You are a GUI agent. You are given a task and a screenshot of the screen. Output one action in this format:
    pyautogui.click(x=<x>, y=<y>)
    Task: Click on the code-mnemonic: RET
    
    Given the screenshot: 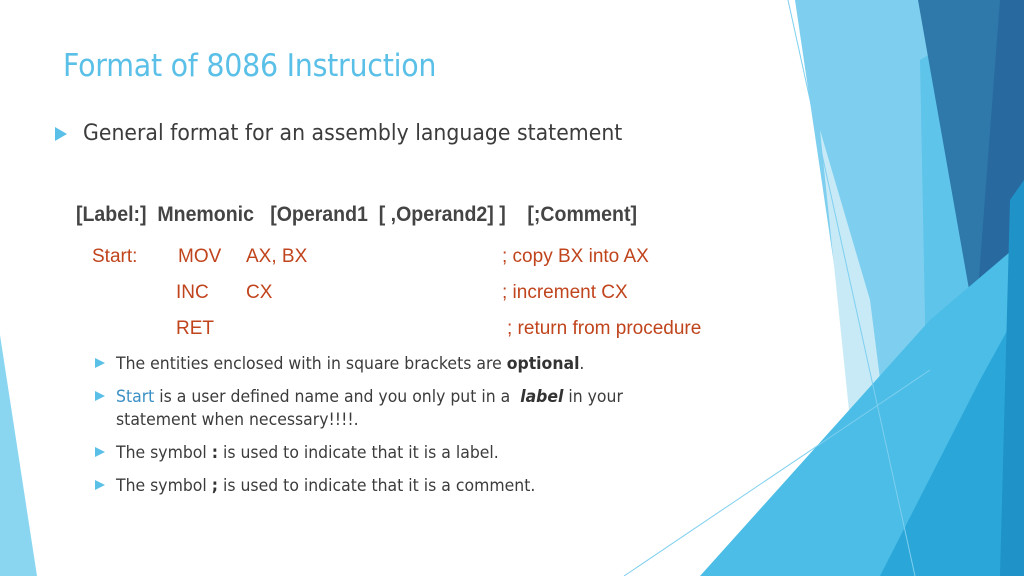 What is the action you would take?
    pyautogui.click(x=195, y=328)
    